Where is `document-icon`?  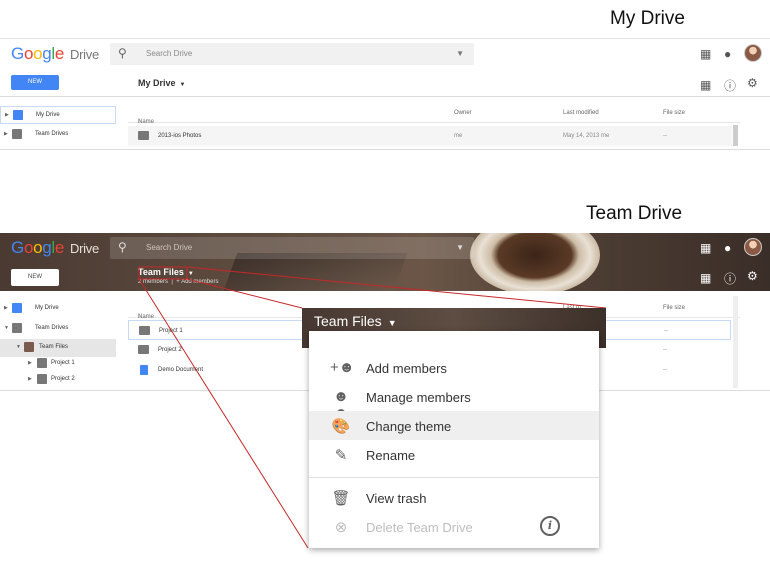
document-icon is located at coordinates (144, 370).